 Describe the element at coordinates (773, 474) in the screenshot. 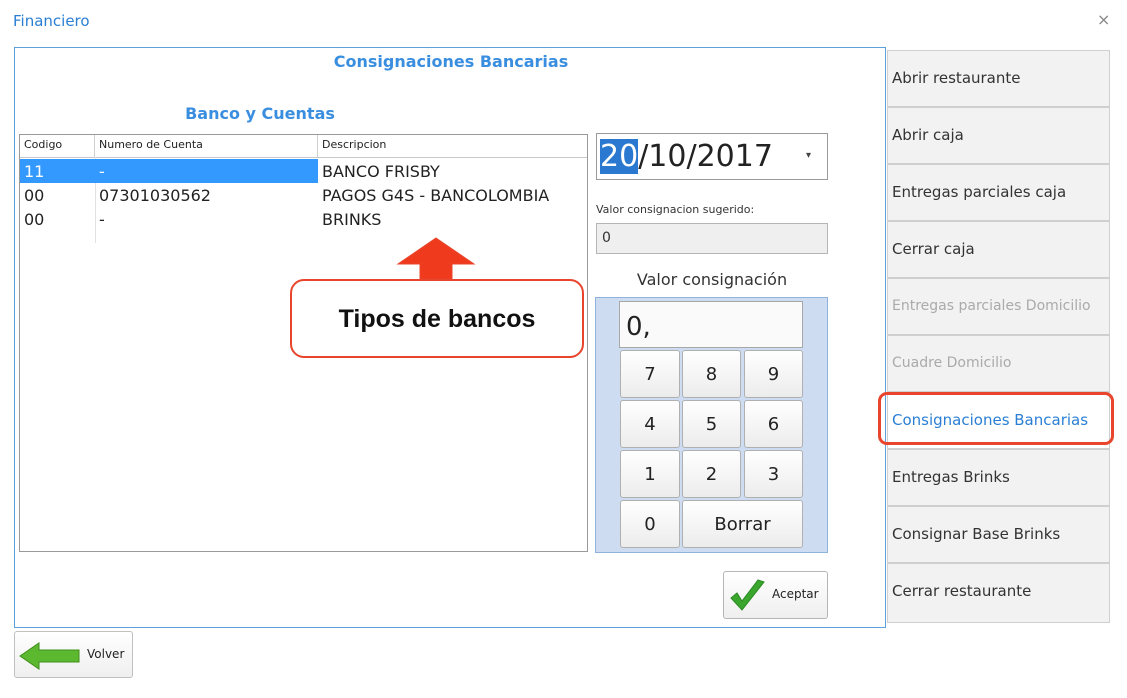

I see `key-3: 3` at that location.